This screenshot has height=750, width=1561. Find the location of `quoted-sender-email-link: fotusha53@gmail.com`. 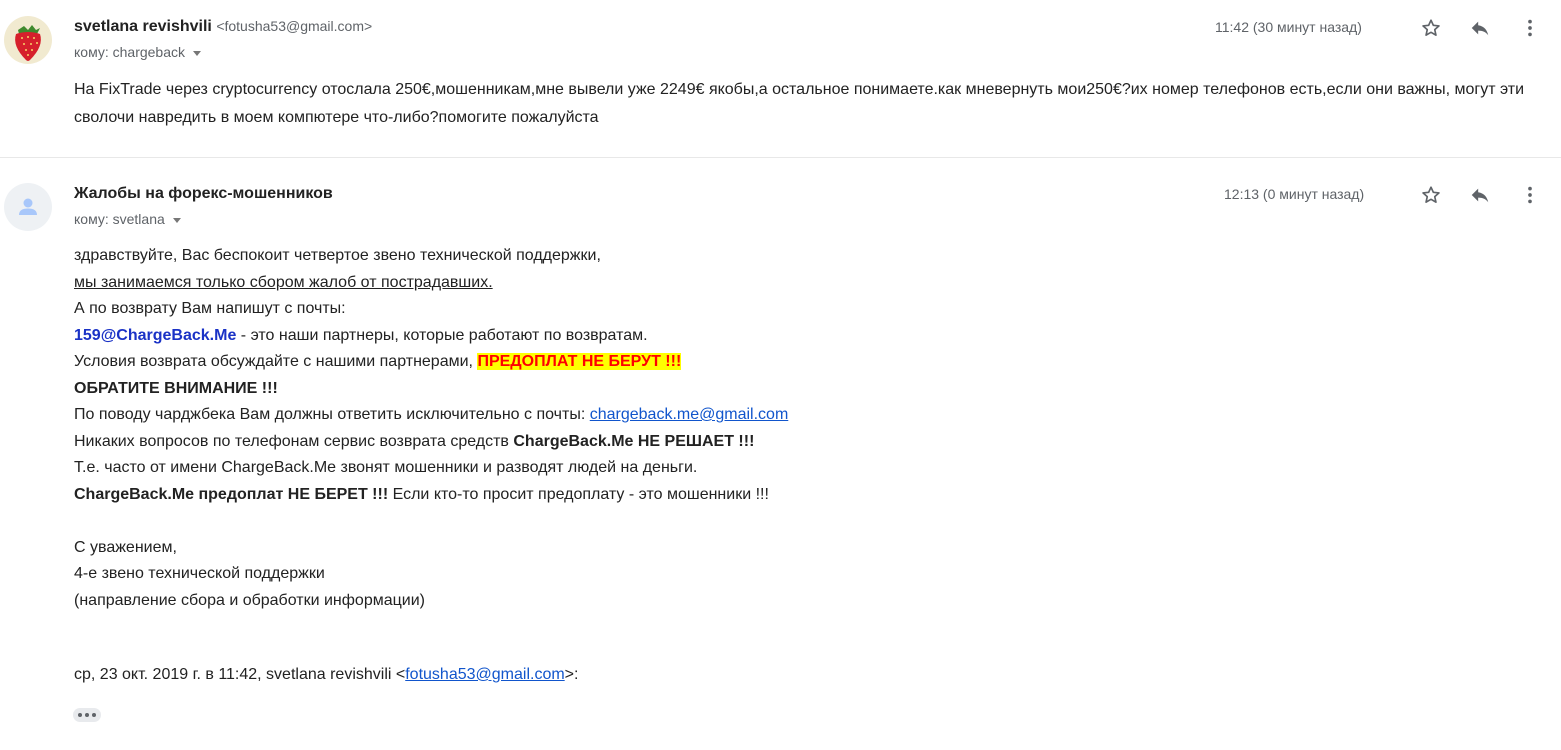

quoted-sender-email-link: fotusha53@gmail.com is located at coordinates (484, 674).